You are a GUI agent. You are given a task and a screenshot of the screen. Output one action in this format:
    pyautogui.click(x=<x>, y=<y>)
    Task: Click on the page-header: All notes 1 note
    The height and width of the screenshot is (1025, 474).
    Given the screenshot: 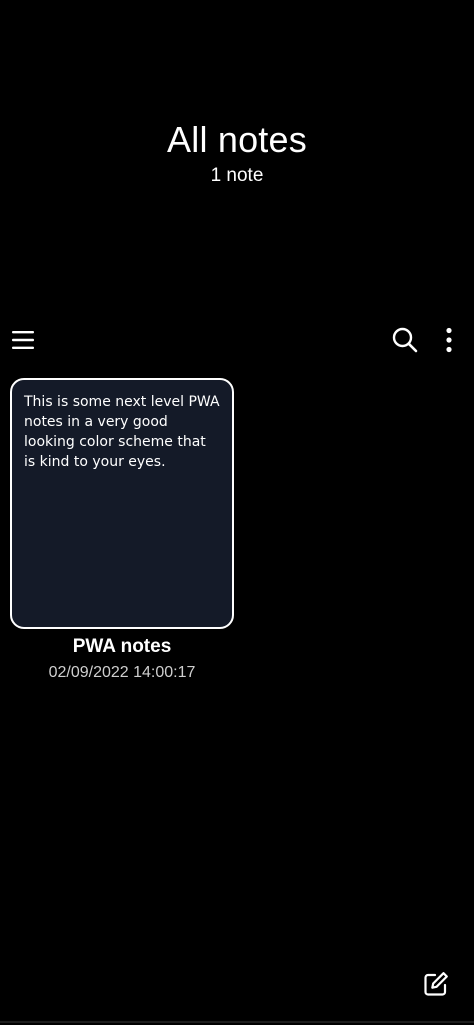 What is the action you would take?
    pyautogui.click(x=237, y=153)
    